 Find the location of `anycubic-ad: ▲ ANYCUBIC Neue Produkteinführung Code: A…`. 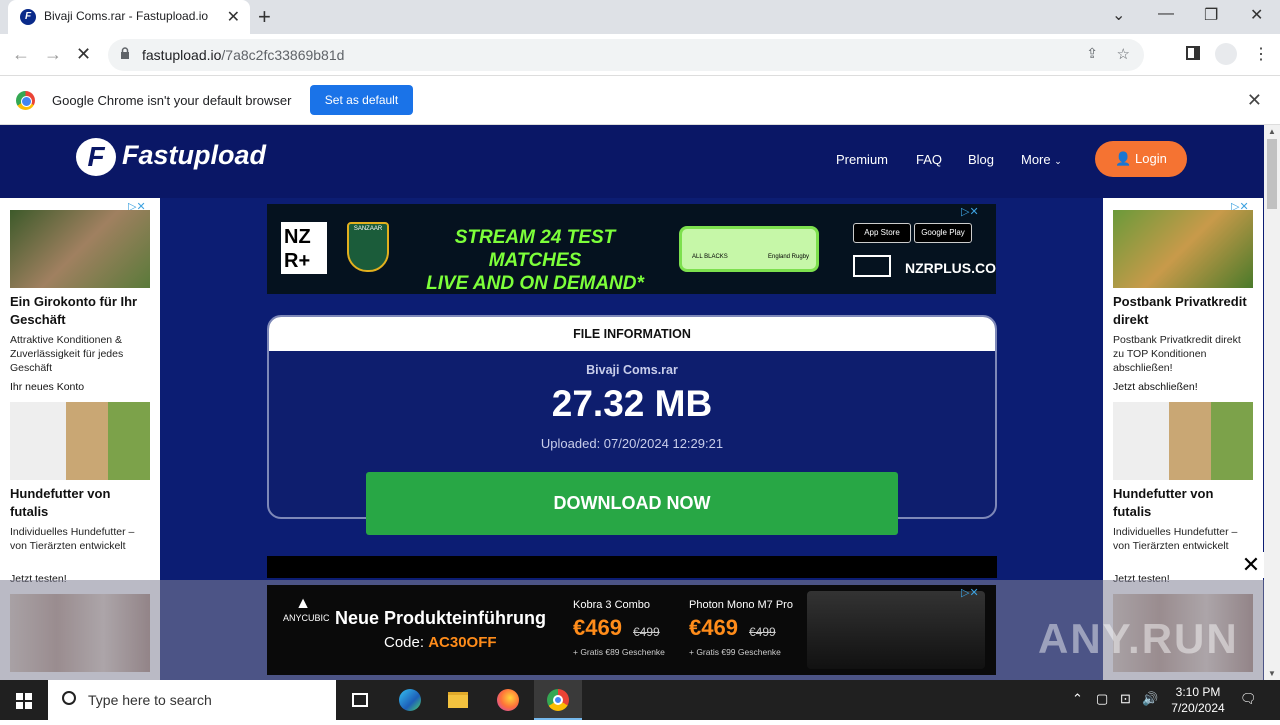

anycubic-ad: ▲ ANYCUBIC Neue Produkteinführung Code: A… is located at coordinates (631, 630).